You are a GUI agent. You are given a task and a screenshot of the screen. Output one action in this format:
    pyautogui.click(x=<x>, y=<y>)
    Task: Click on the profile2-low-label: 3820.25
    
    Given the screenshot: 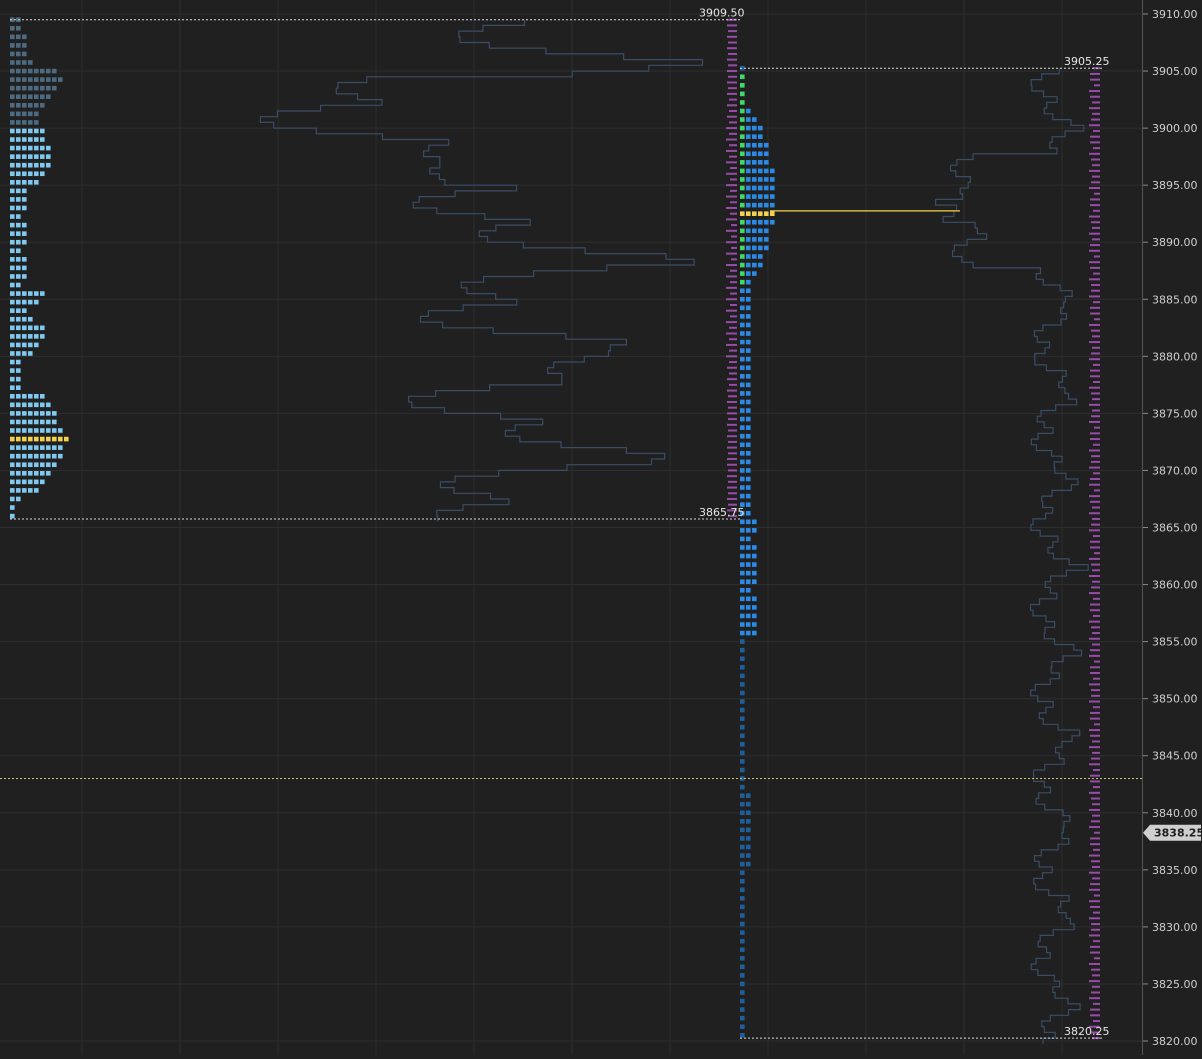 What is the action you would take?
    pyautogui.click(x=1087, y=1031)
    